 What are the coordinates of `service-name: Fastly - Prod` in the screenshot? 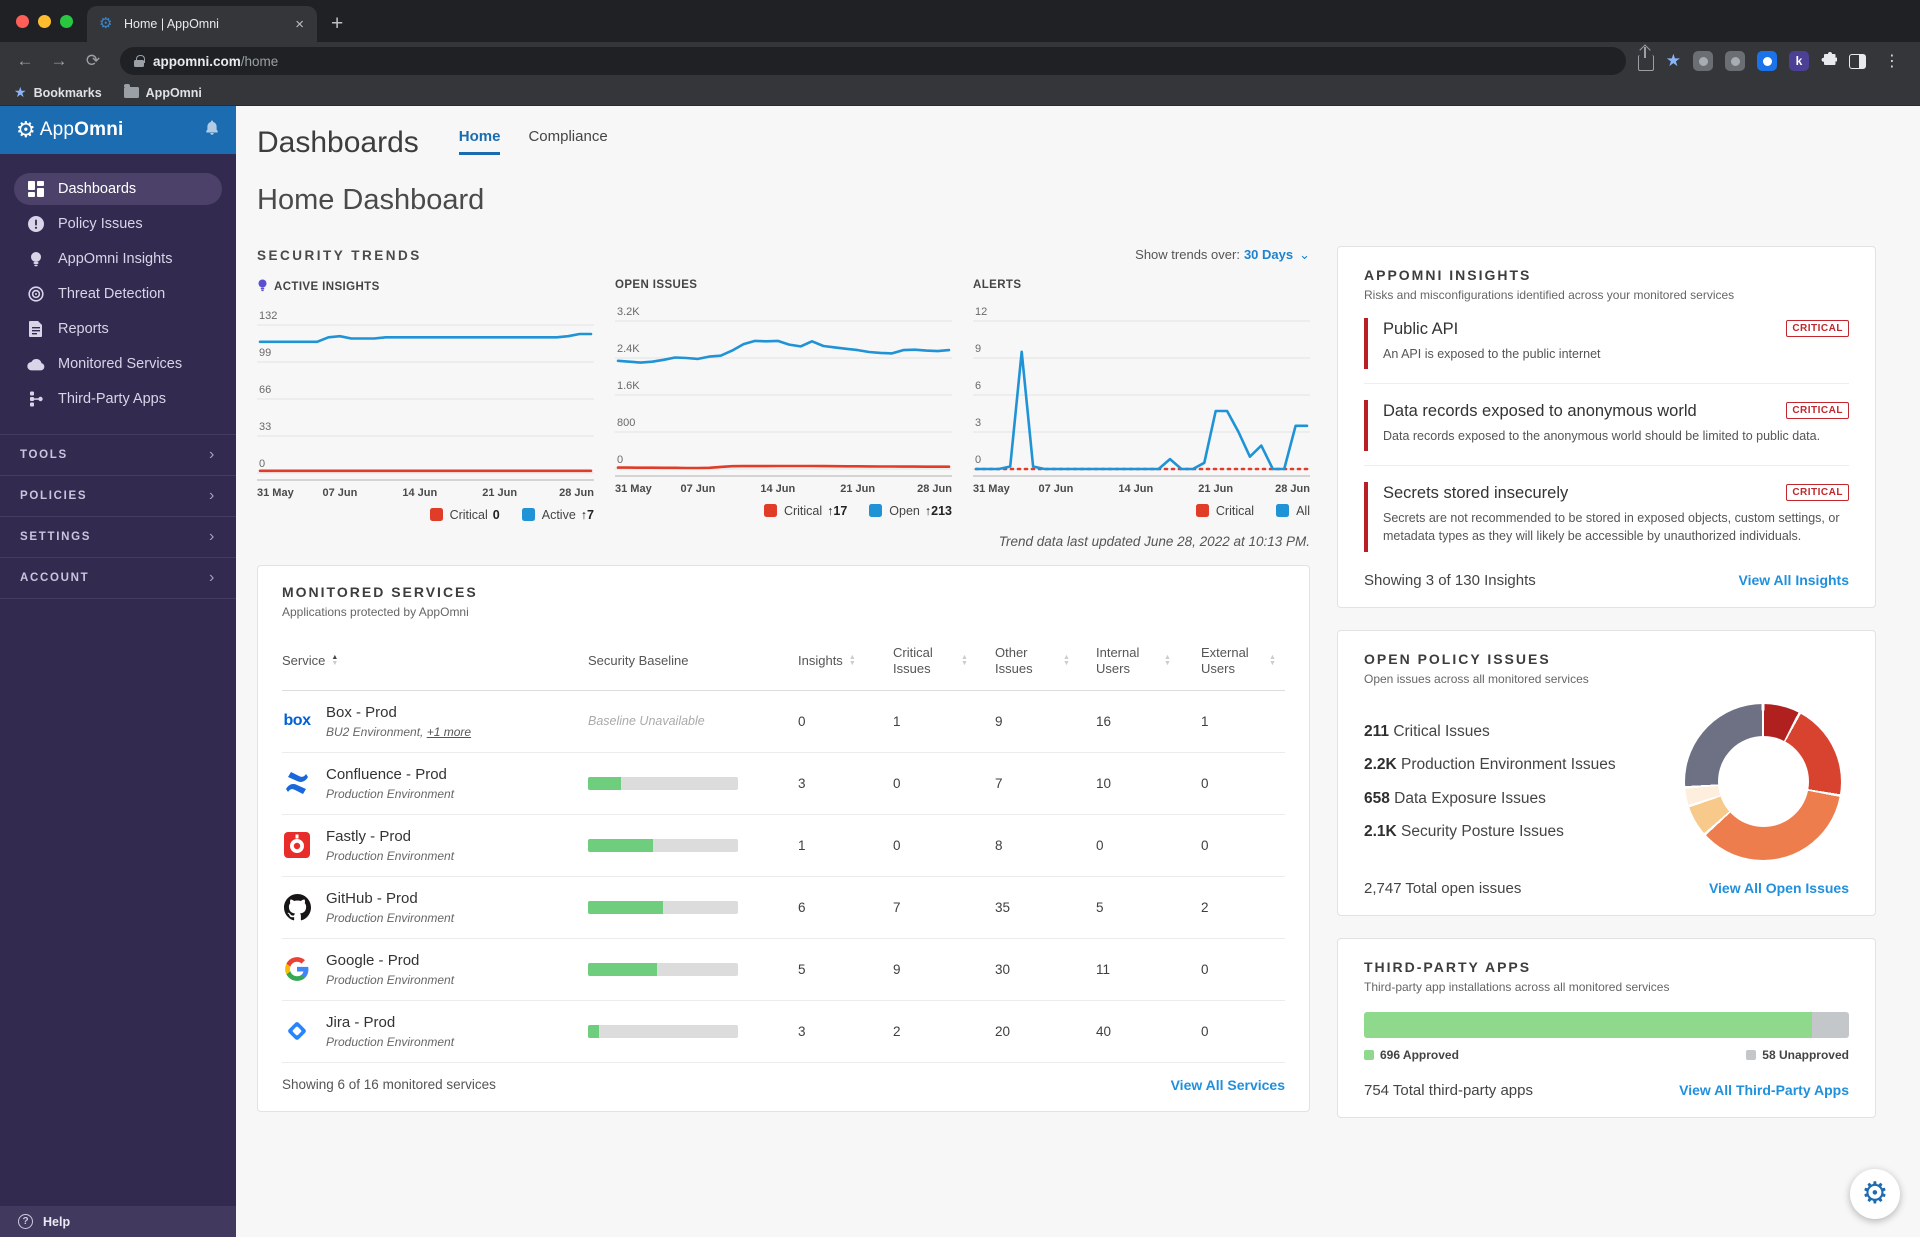 It's located at (369, 836).